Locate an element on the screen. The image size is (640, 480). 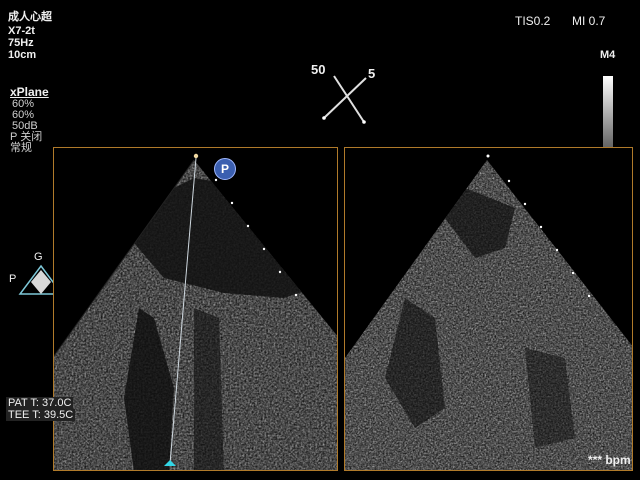
tee-temp: TEE T: 39.5C is located at coordinates (41, 415).